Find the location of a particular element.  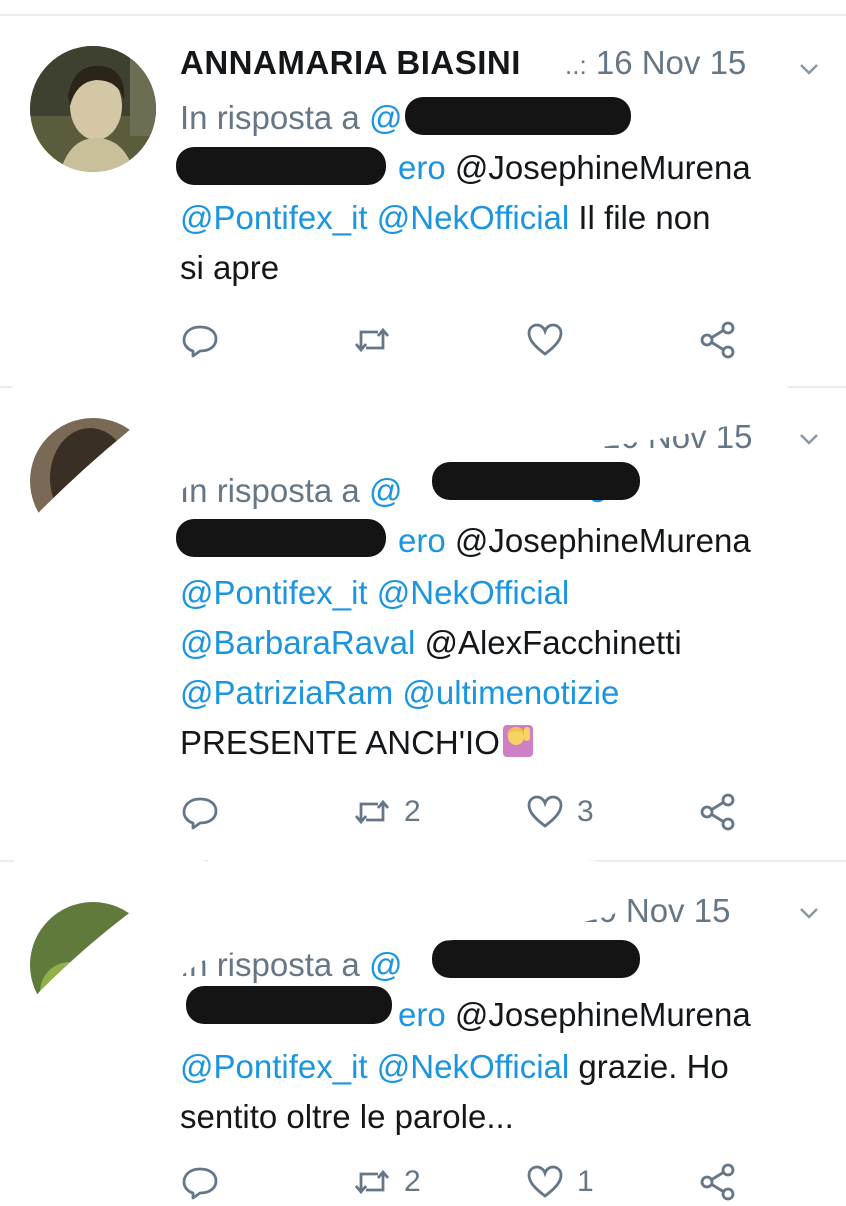

tweet-text-line: si apre is located at coordinates (229, 268).